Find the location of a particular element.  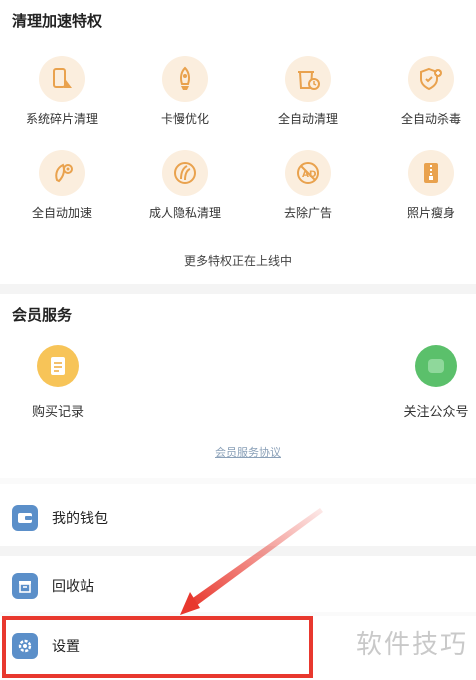

shield-plus-icon is located at coordinates (431, 79).